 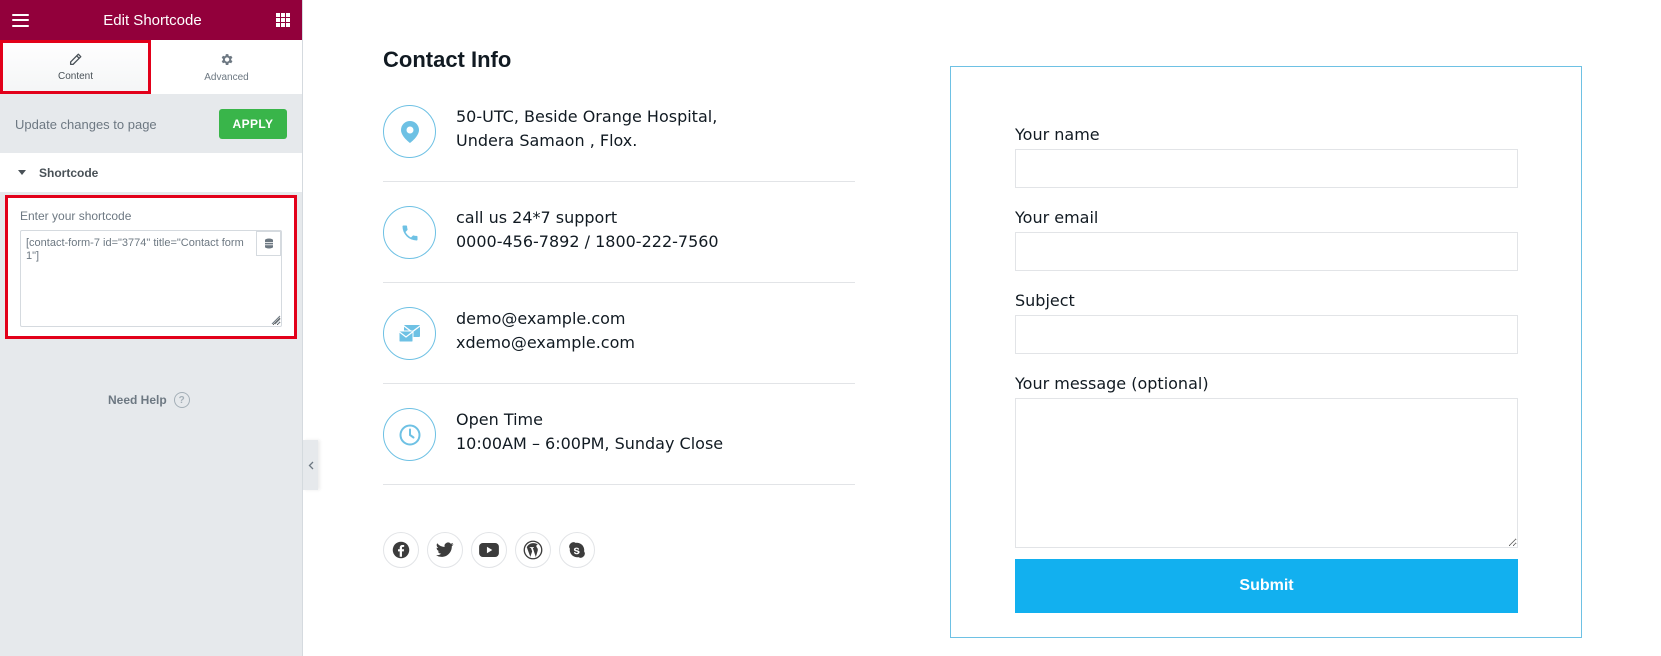 What do you see at coordinates (1266, 334) in the screenshot?
I see `subject-field` at bounding box center [1266, 334].